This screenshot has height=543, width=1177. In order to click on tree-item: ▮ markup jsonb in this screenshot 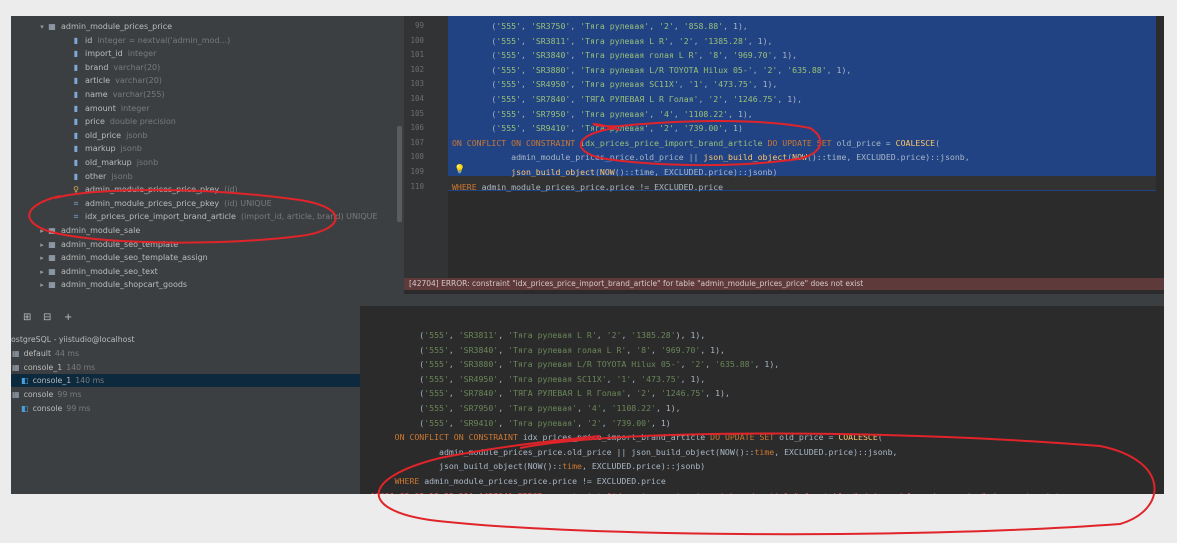, I will do `click(101, 148)`.